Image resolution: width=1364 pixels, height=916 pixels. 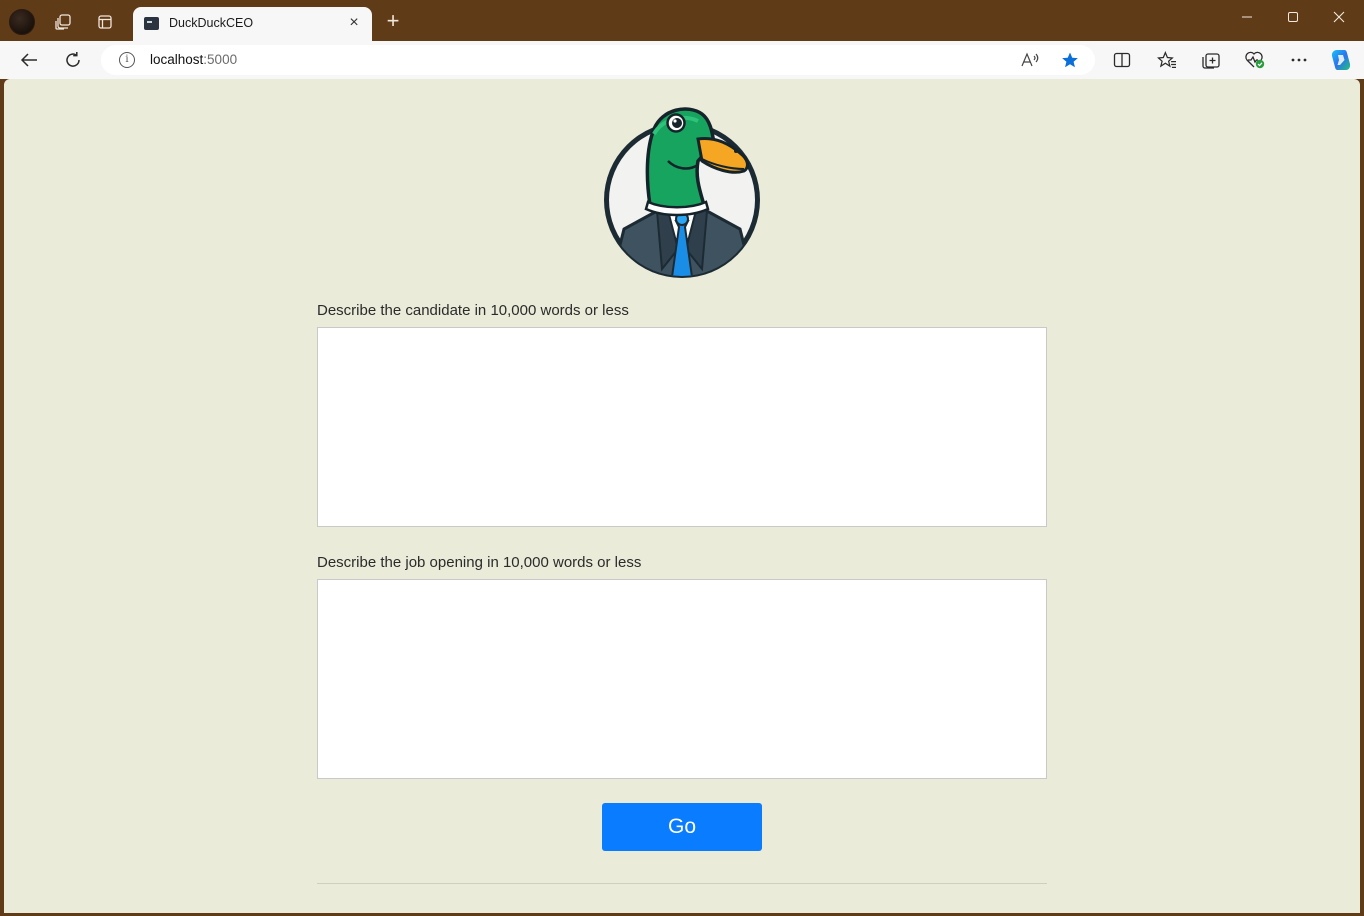 I want to click on collections-icon, so click(x=1211, y=60).